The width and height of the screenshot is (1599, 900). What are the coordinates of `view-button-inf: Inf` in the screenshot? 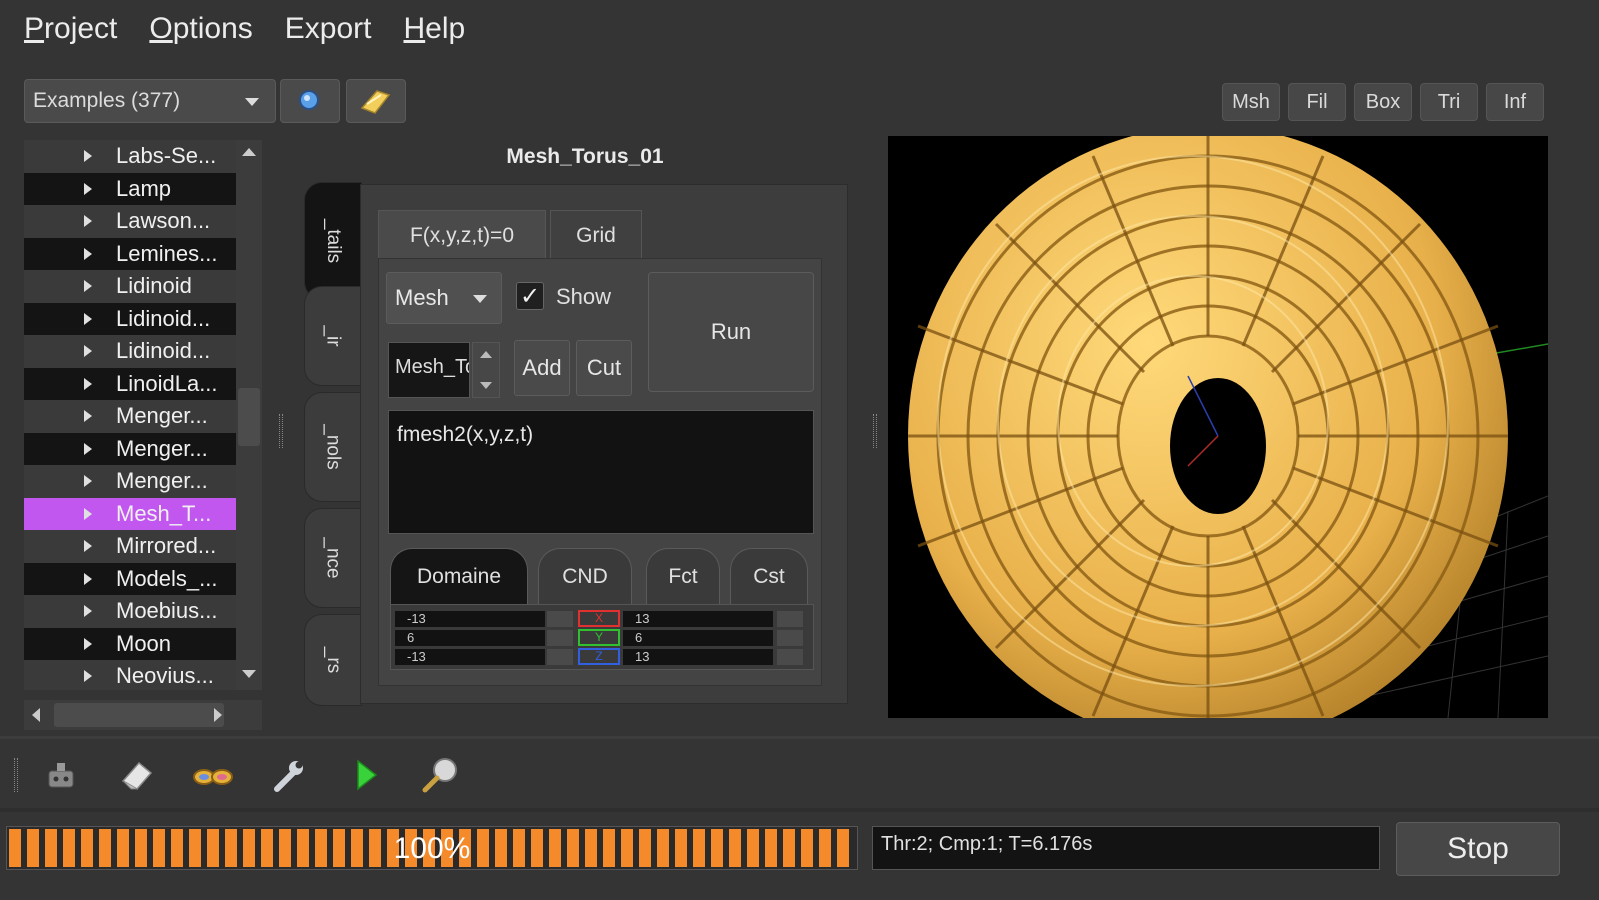 It's located at (1515, 102).